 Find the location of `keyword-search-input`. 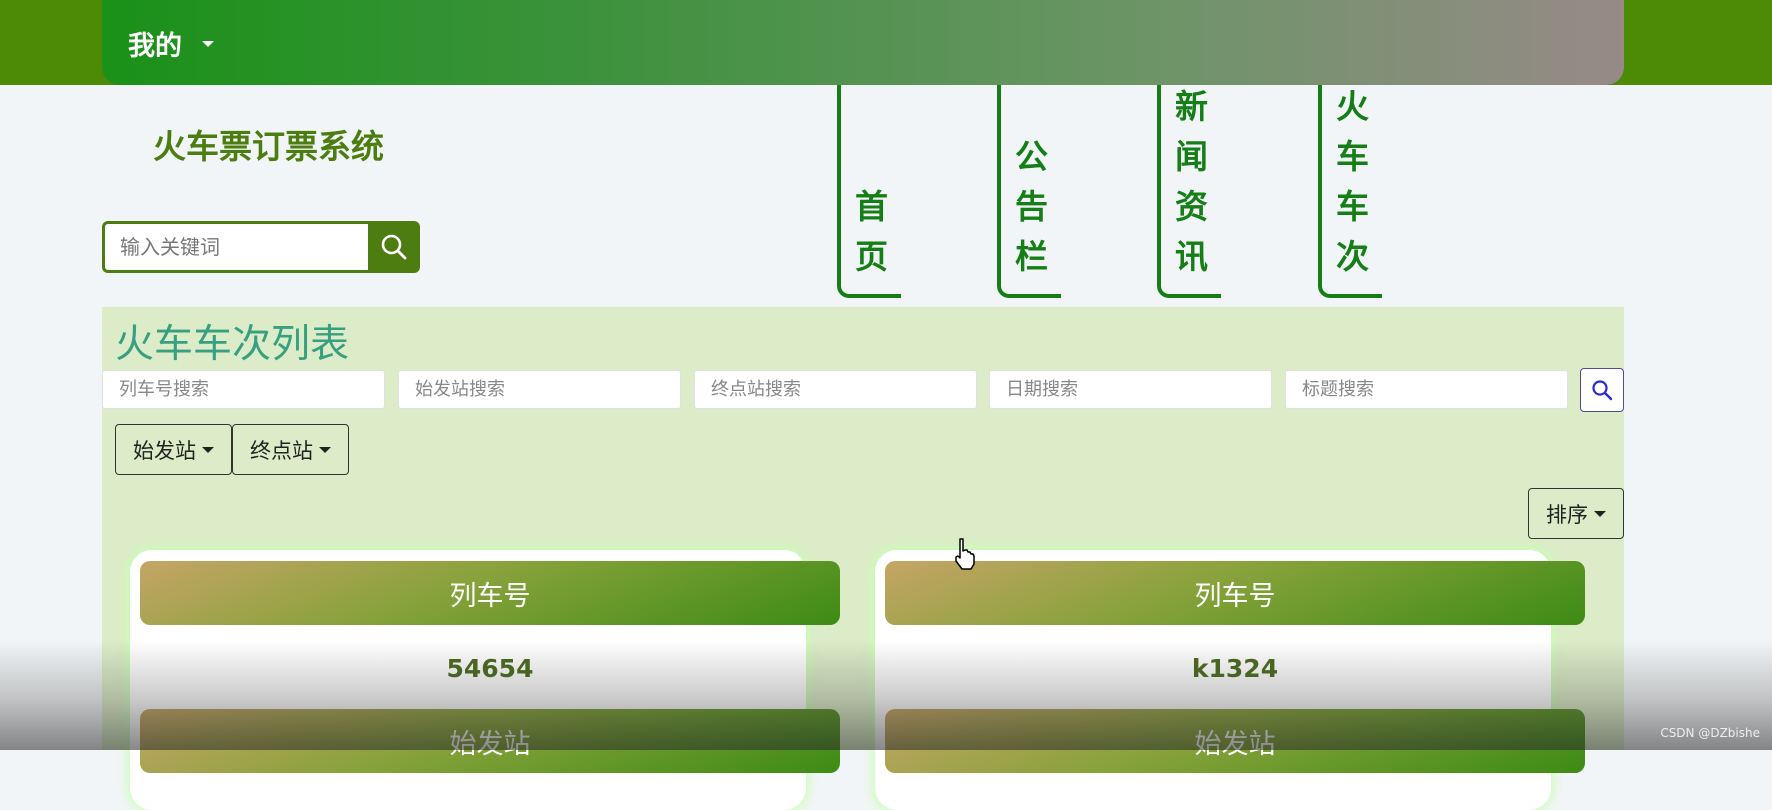

keyword-search-input is located at coordinates (235, 247).